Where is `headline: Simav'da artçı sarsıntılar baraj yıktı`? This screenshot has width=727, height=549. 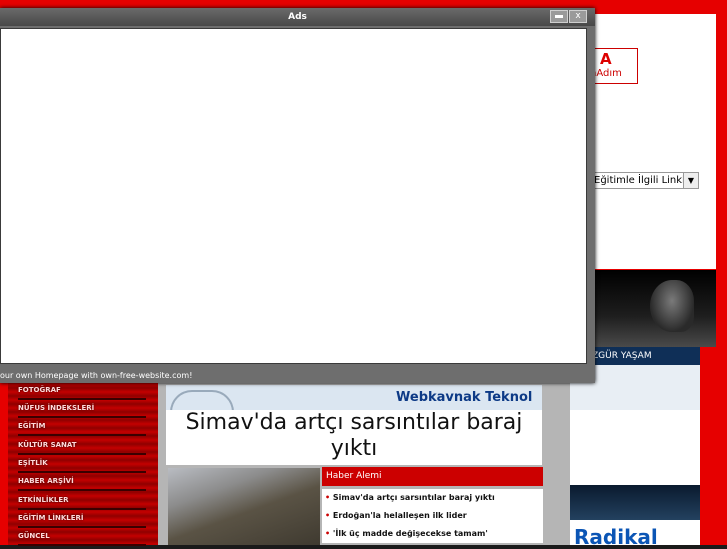 headline: Simav'da artçı sarsıntılar baraj yıktı is located at coordinates (354, 436).